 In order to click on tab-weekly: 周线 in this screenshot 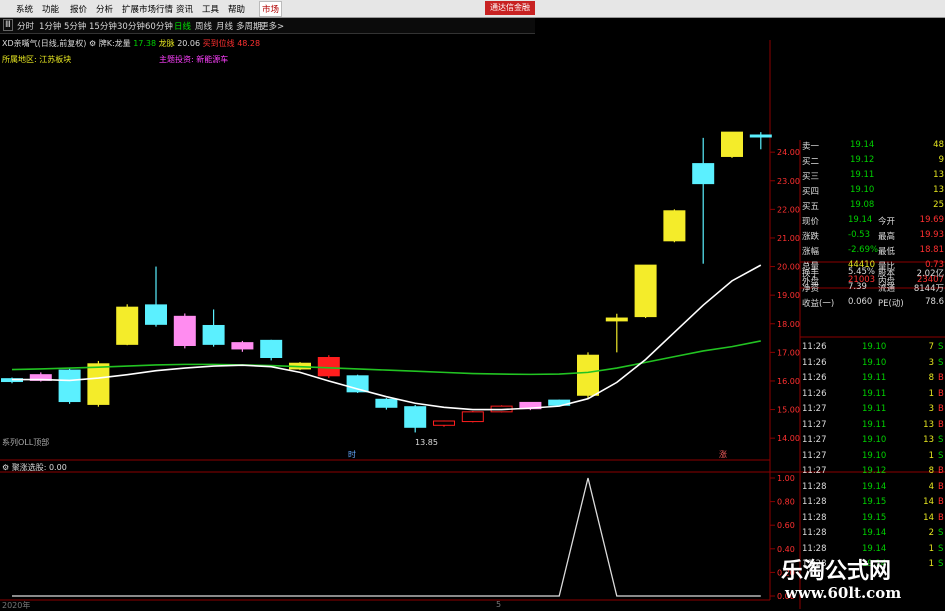, I will do `click(203, 26)`.